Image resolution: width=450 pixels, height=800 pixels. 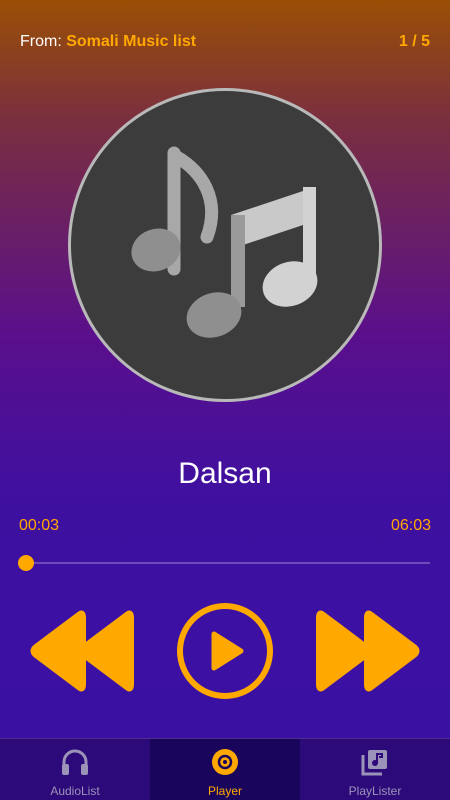 I want to click on source-label: From: Somali Music list, so click(x=108, y=42).